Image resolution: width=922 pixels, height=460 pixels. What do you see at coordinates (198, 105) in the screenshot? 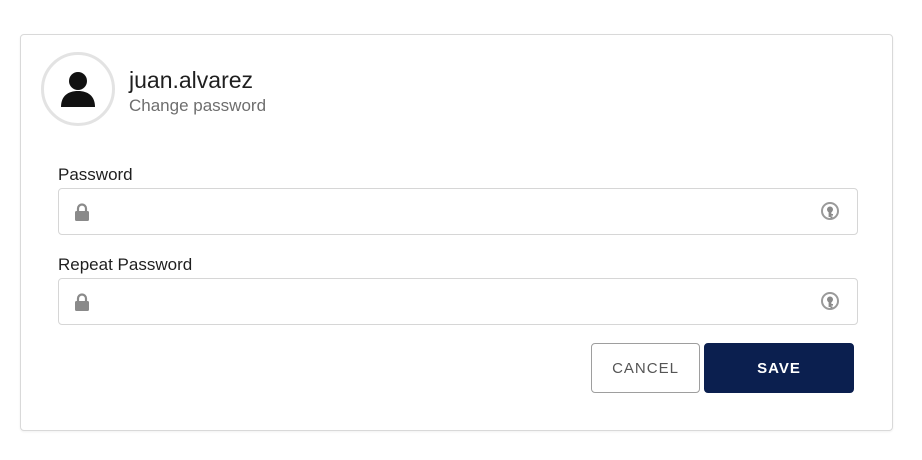
I see `page-subtitle: Change password` at bounding box center [198, 105].